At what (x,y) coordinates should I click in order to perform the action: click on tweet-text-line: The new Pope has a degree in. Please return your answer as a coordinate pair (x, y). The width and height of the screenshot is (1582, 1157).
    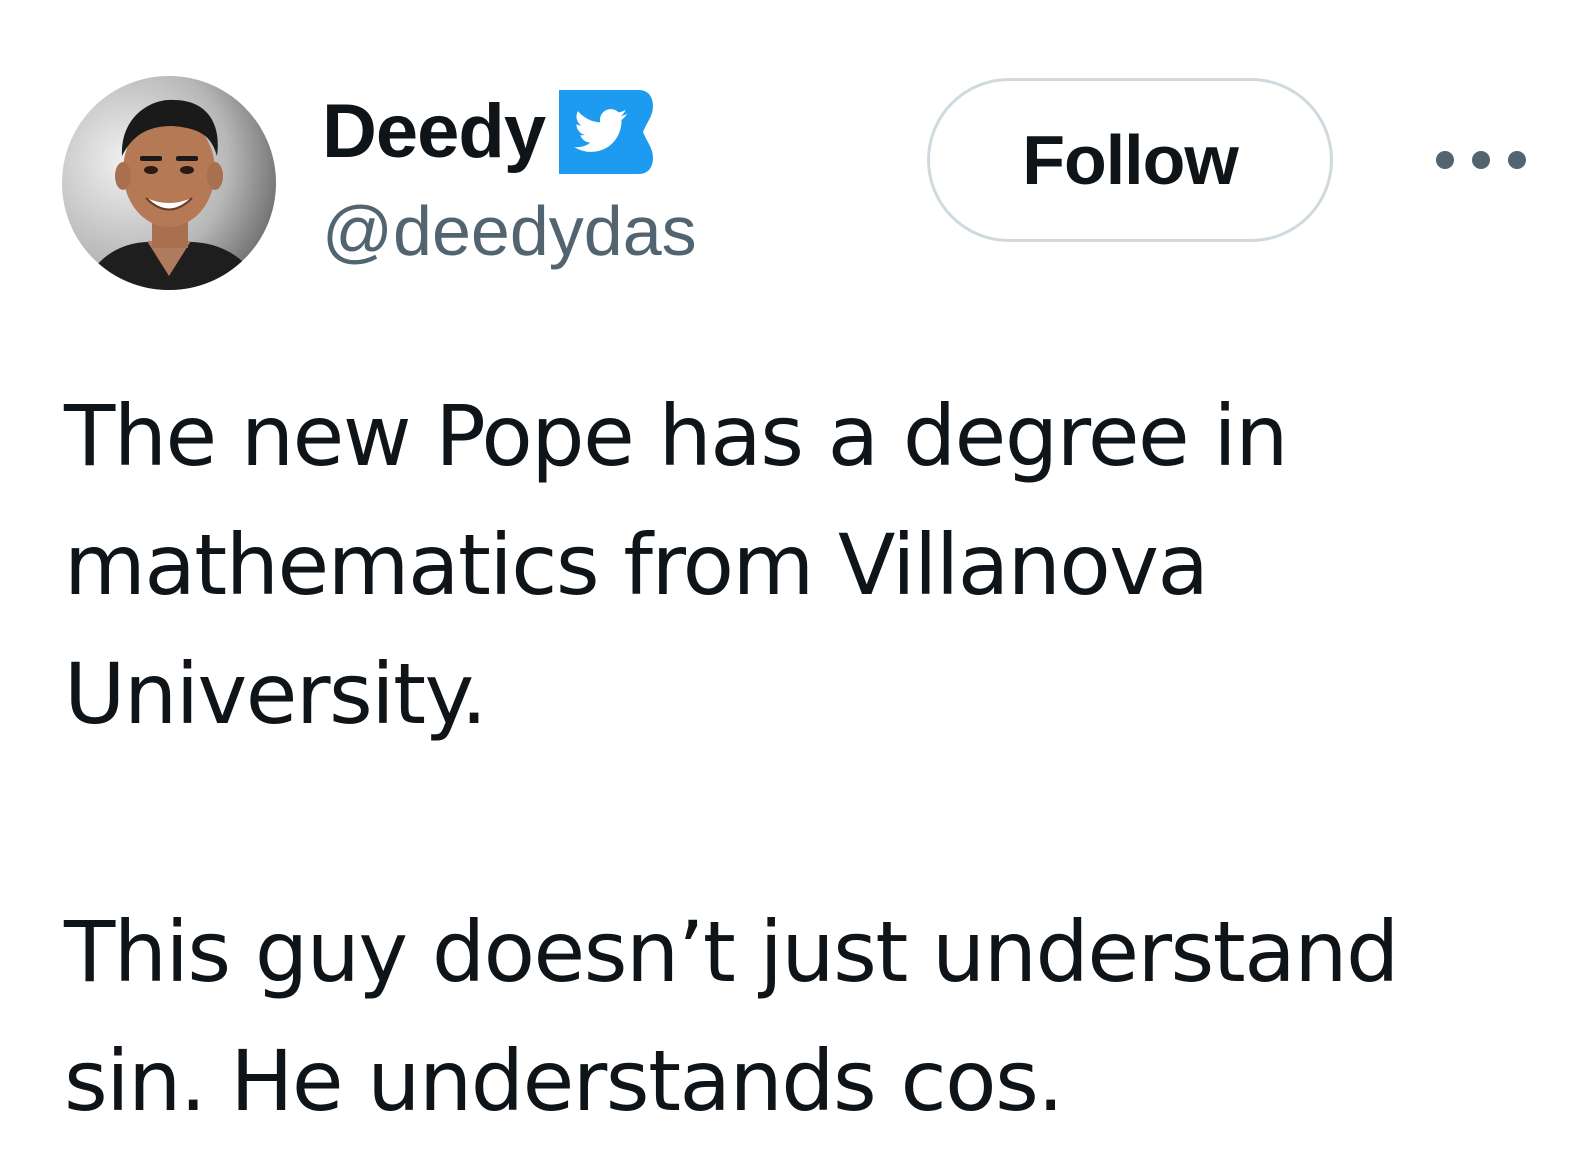
    Looking at the image, I should click on (676, 436).